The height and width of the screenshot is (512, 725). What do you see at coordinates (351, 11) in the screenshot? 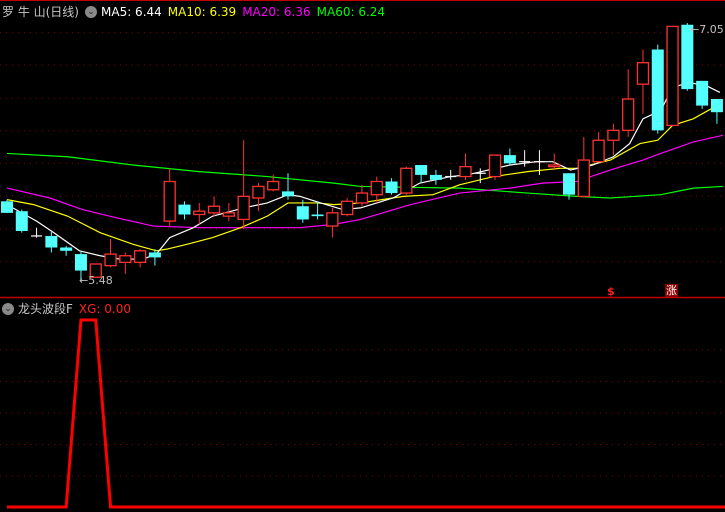
I see `ma60-legend: MA60: 6.24` at bounding box center [351, 11].